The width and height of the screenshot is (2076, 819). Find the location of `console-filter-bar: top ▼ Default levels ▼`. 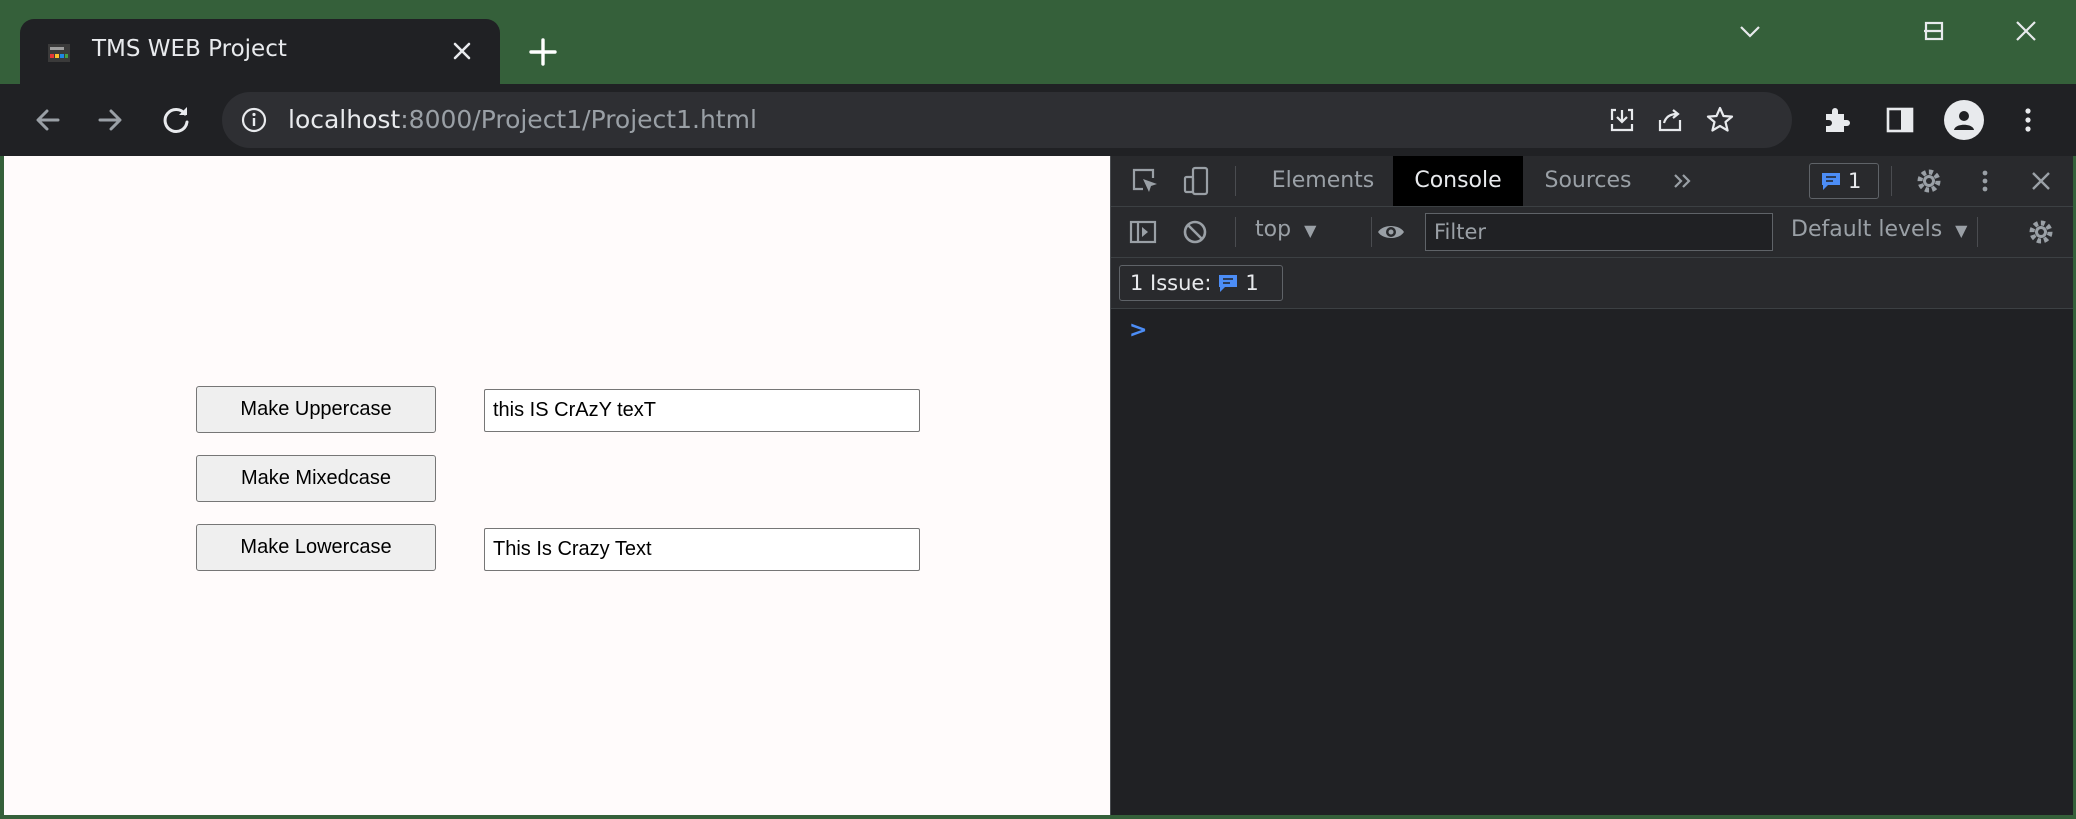

console-filter-bar: top ▼ Default levels ▼ is located at coordinates (1592, 232).